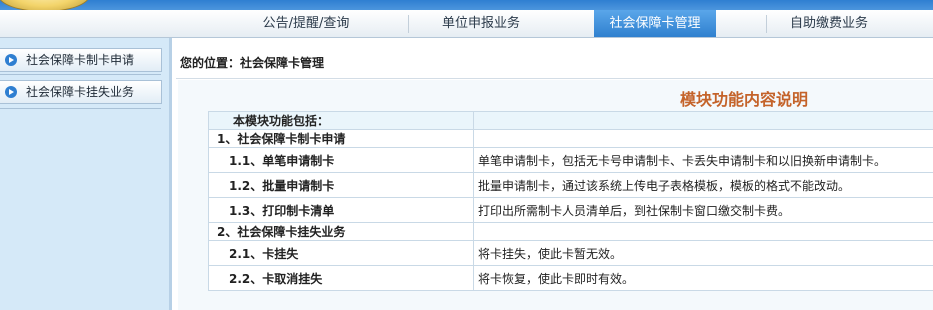  Describe the element at coordinates (466, 6) in the screenshot. I see `top-banner` at that location.